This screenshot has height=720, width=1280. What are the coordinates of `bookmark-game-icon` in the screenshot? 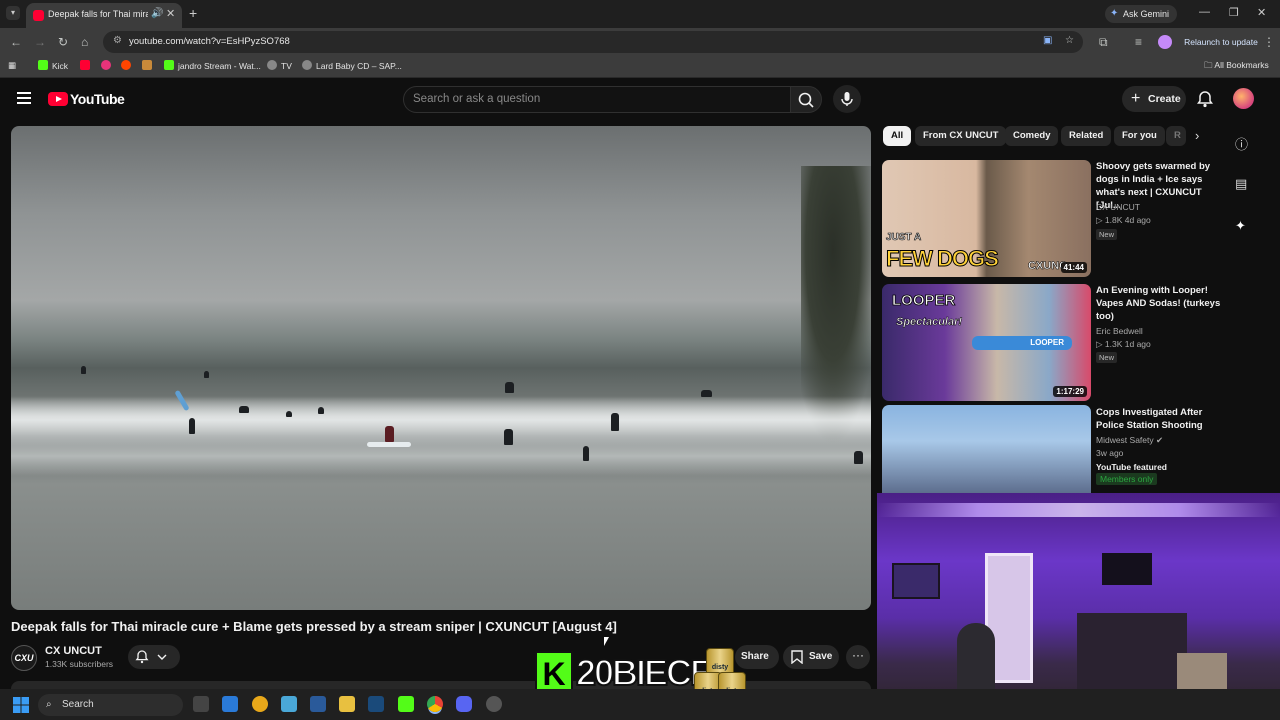 It's located at (149, 65).